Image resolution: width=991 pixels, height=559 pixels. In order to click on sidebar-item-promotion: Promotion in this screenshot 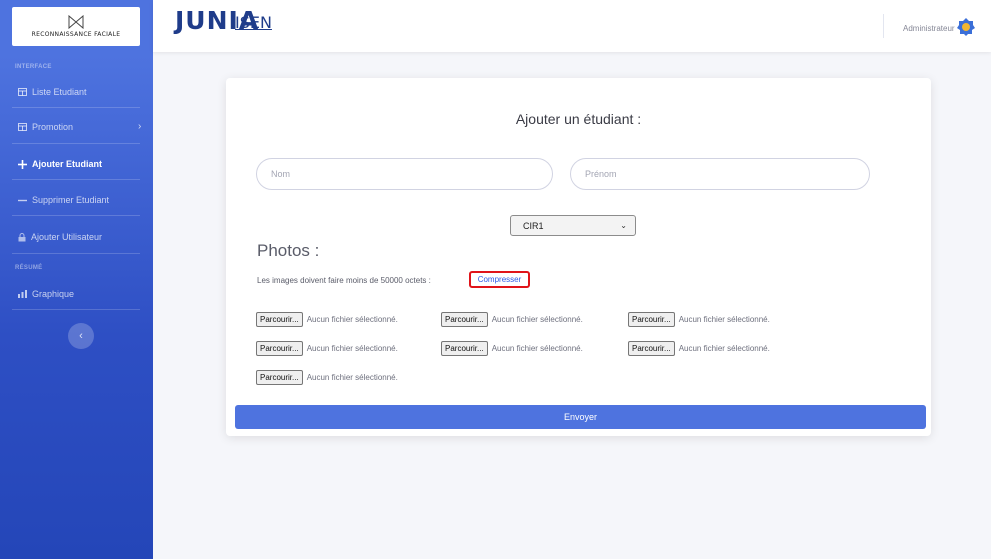, I will do `click(45, 127)`.